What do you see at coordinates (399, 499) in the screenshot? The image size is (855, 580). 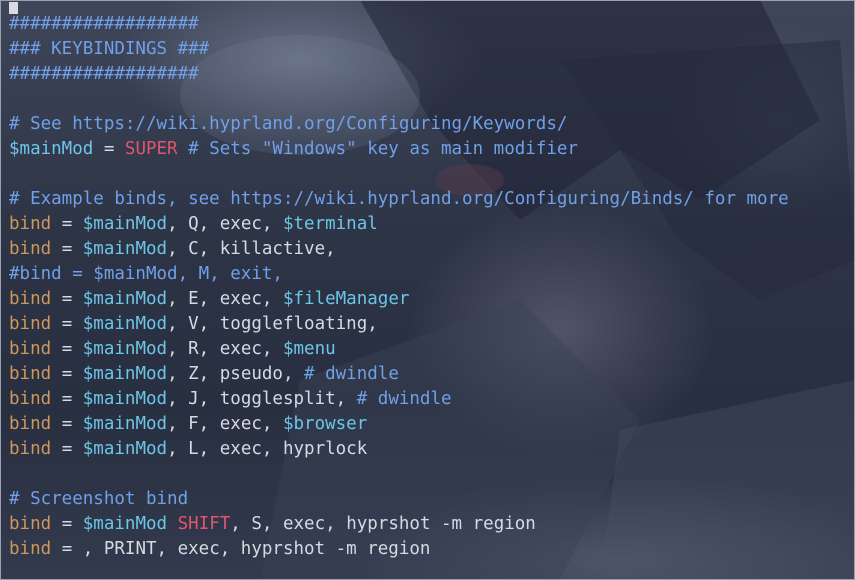 I see `code-line: # Screenshot bind` at bounding box center [399, 499].